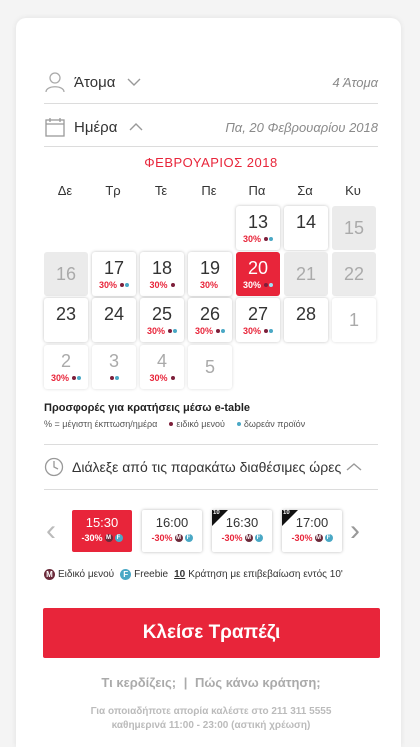 This screenshot has width=420, height=747. What do you see at coordinates (65, 190) in the screenshot?
I see `weekday-label: Δε` at bounding box center [65, 190].